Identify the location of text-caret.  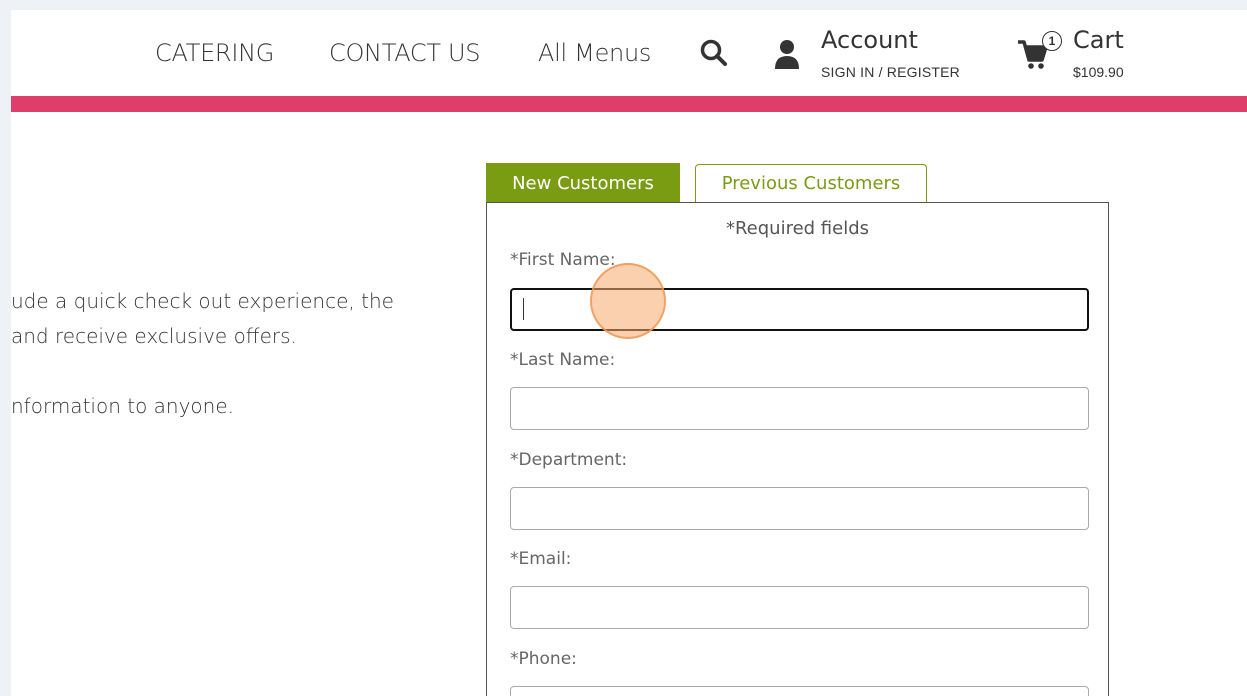
(523, 309).